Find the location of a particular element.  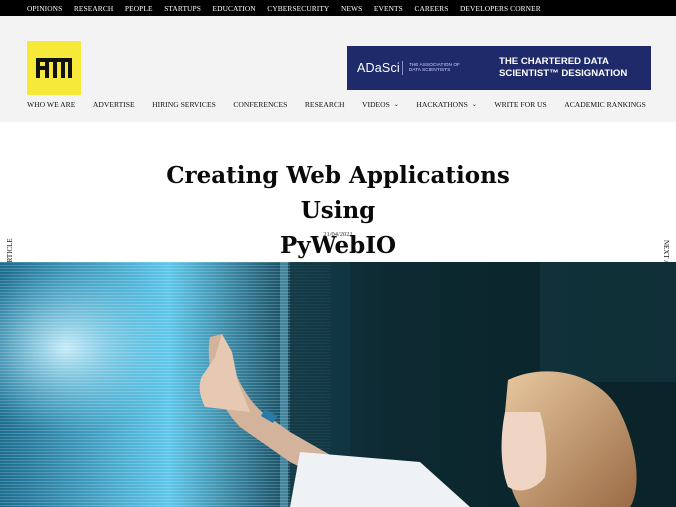

nav-hackathons: HACKATHONS ⌄ is located at coordinates (446, 104).